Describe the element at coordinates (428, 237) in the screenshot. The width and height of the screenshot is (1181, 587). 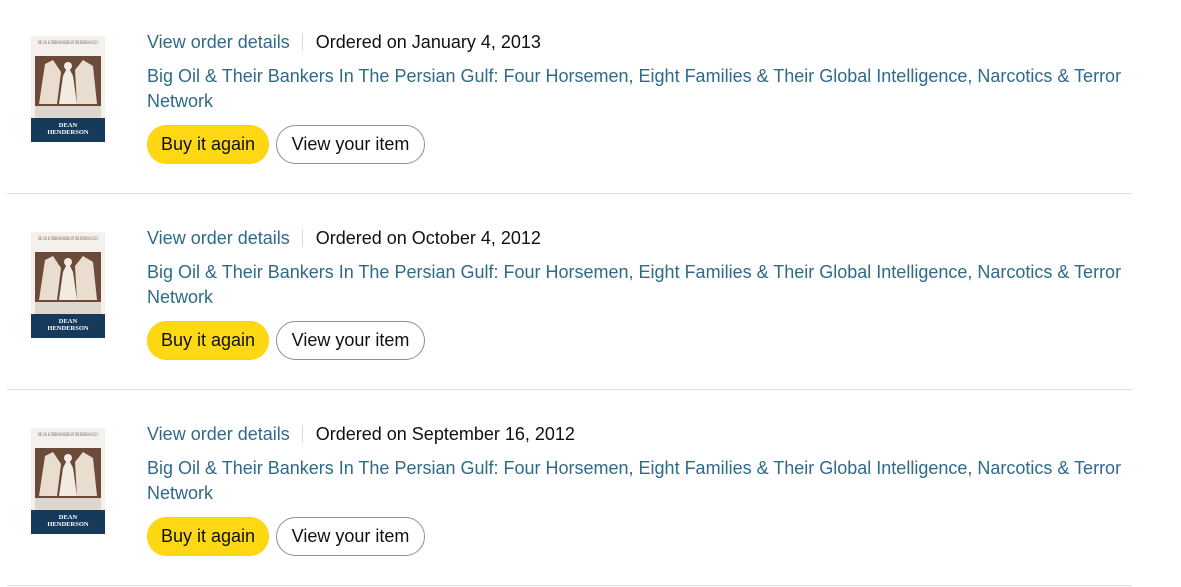
I see `order-date: Ordered on October 4, 2012` at that location.